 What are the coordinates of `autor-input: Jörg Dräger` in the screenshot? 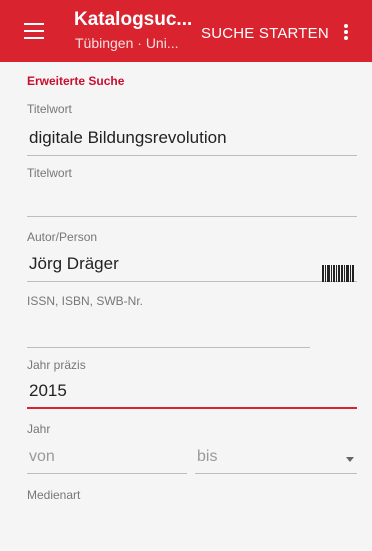 It's located at (192, 267).